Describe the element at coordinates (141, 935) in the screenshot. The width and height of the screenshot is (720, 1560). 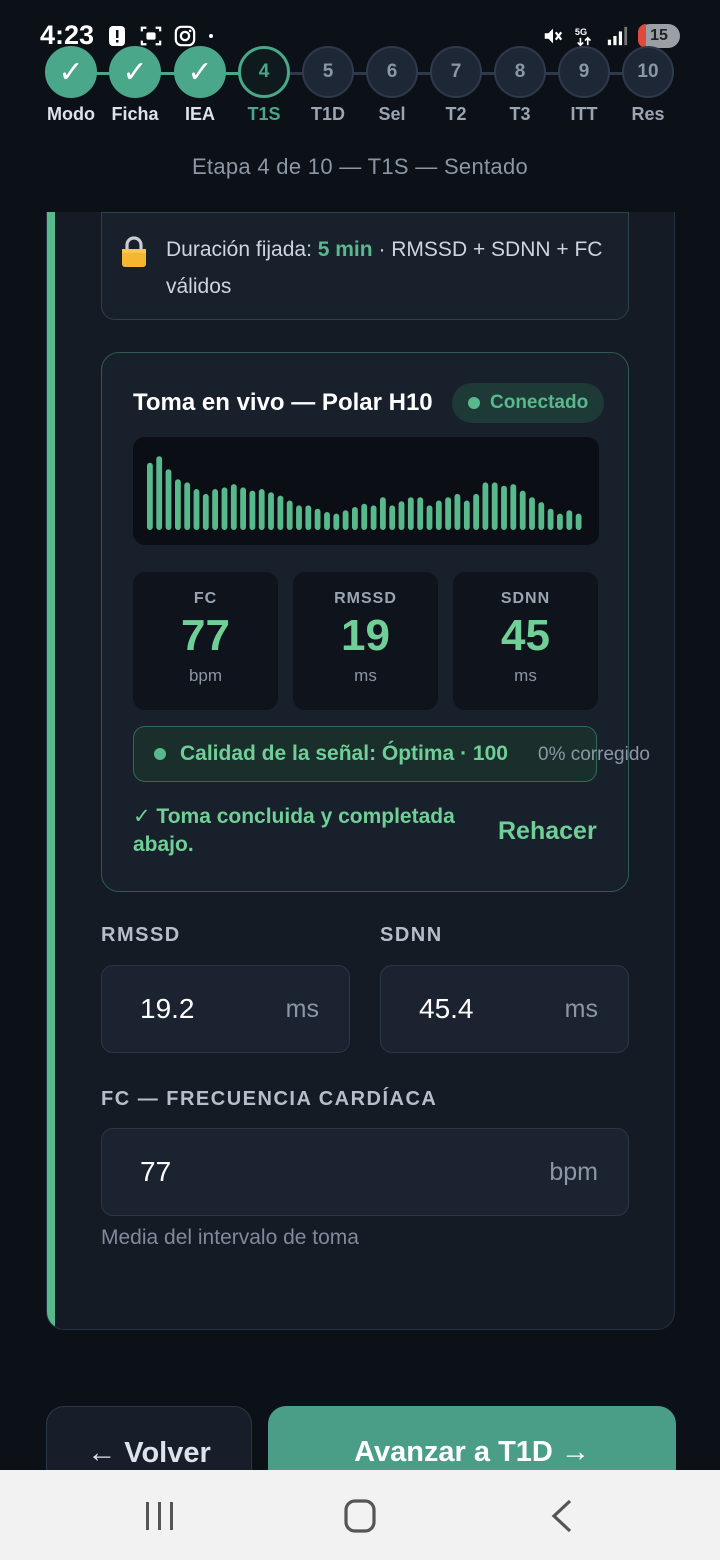
I see `rmssd-label: RMSSD` at that location.